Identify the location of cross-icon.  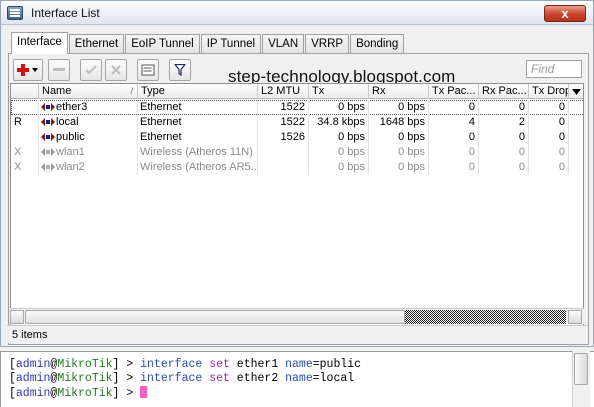
(116, 70).